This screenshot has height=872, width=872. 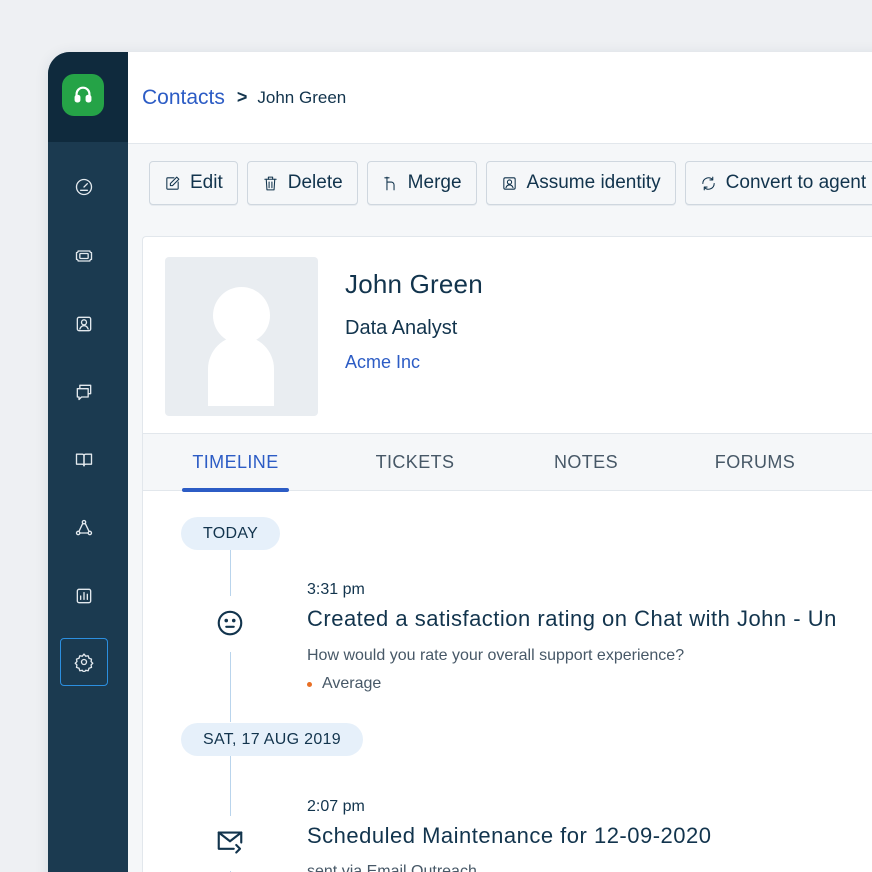 I want to click on rating-dot, so click(x=309, y=684).